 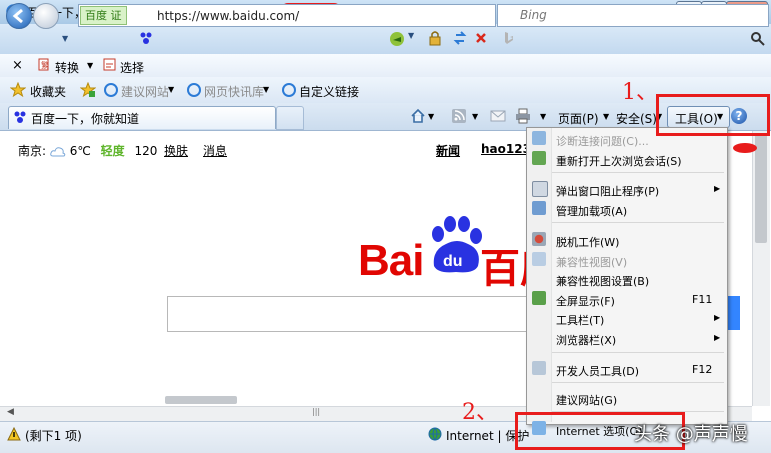 I want to click on status-text: (剩下1 项), so click(x=53, y=436).